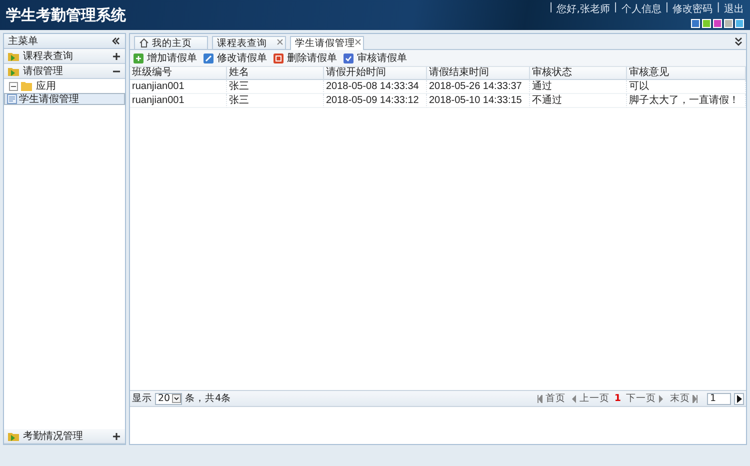  What do you see at coordinates (686, 87) in the screenshot?
I see `table-cell: 可以` at bounding box center [686, 87].